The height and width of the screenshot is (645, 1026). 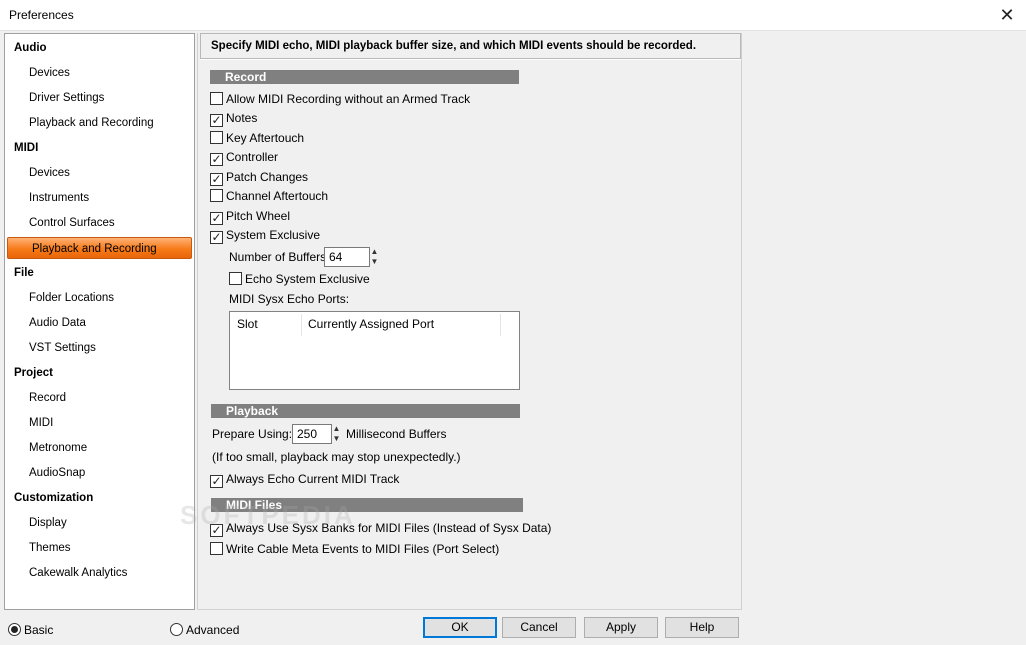 What do you see at coordinates (513, 15) in the screenshot?
I see `title-bar: Preferences ✕` at bounding box center [513, 15].